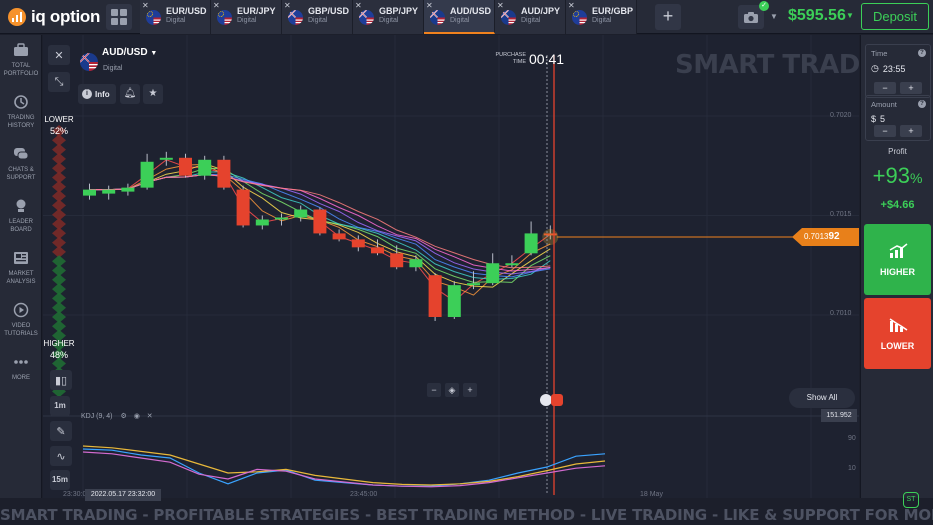  I want to click on asset-tab-eur-gbp: ✕ EUR/GBP Digital, so click(601, 17).